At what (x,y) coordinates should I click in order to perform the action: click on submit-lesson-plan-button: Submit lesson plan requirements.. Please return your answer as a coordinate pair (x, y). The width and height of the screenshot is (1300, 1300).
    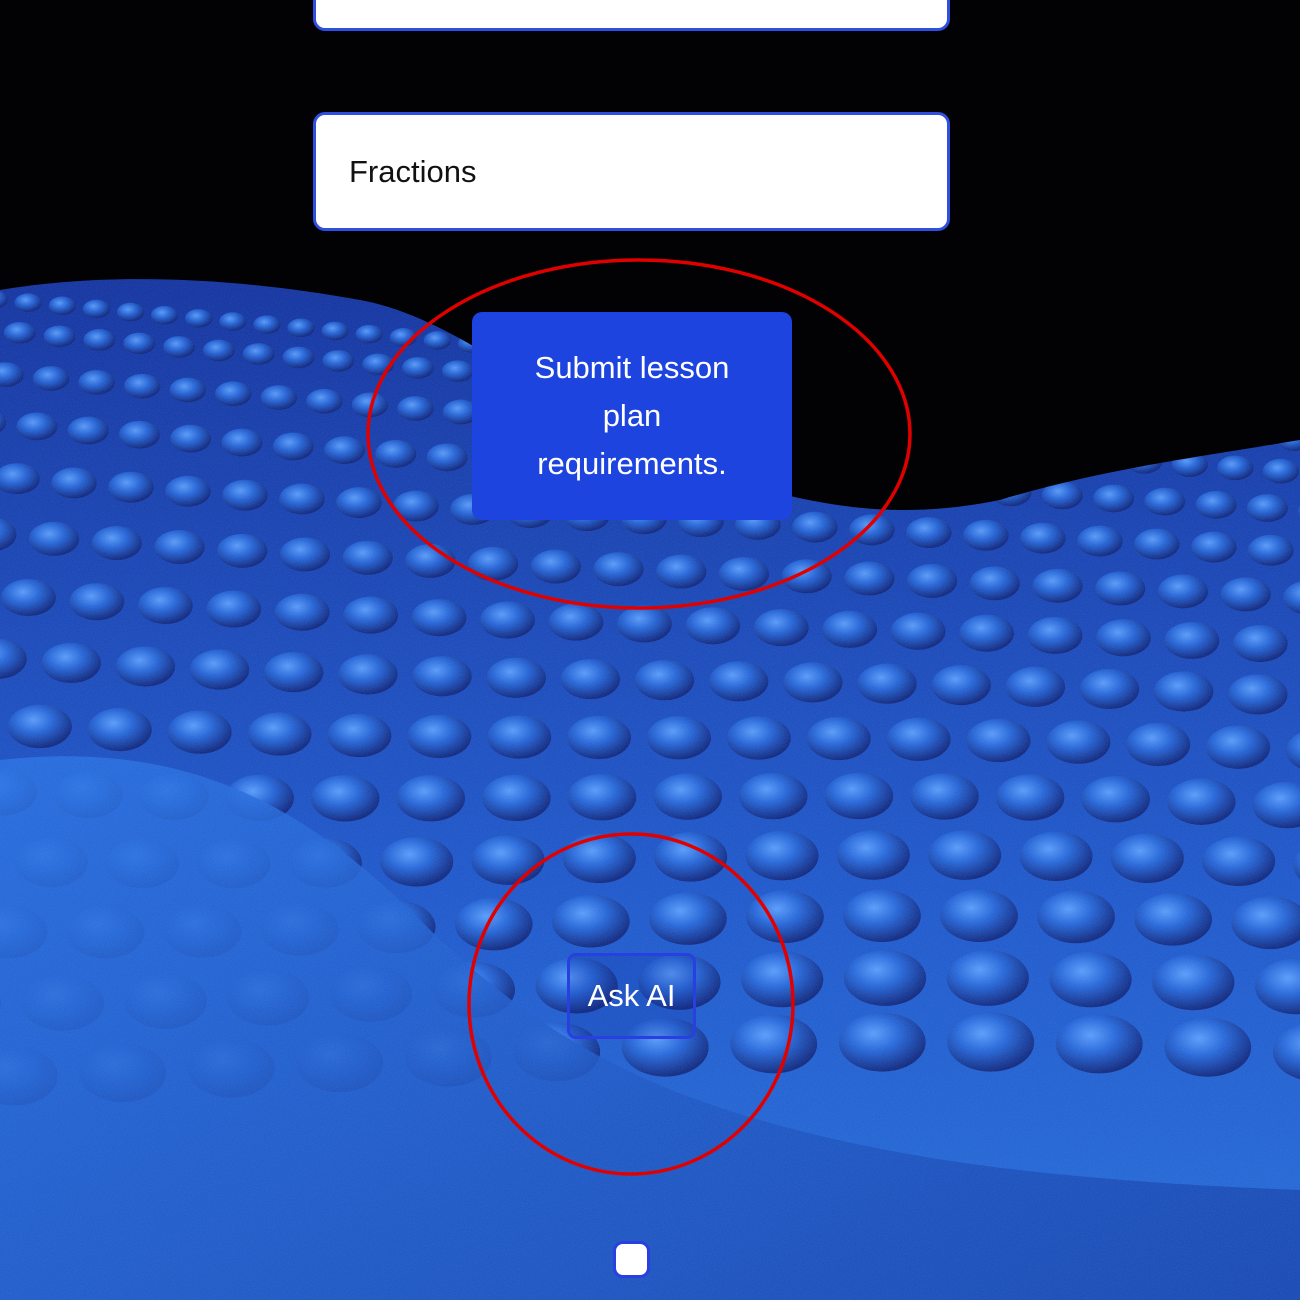
    Looking at the image, I should click on (632, 416).